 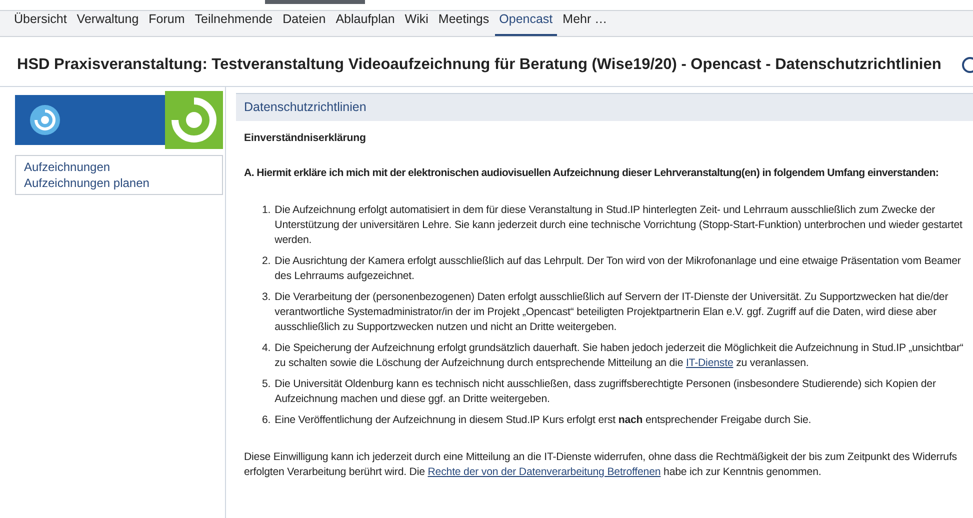 What do you see at coordinates (544, 472) in the screenshot?
I see `text-link: Rechte der von der Datenverarbeitung Betroffenen` at bounding box center [544, 472].